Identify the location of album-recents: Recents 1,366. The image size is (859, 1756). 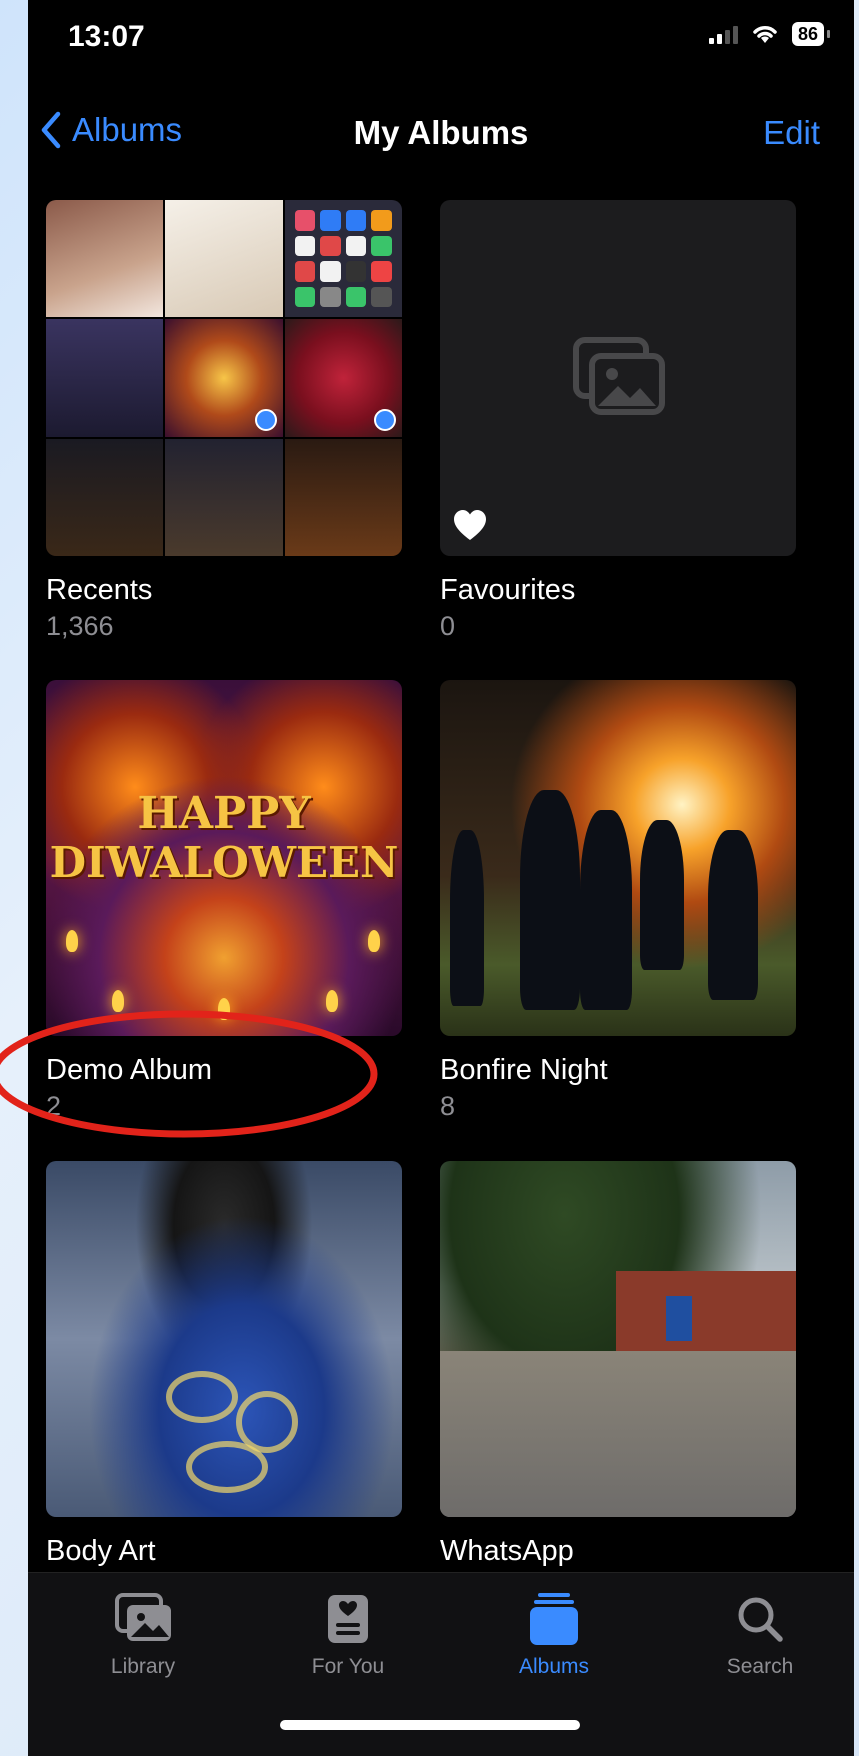
(224, 421).